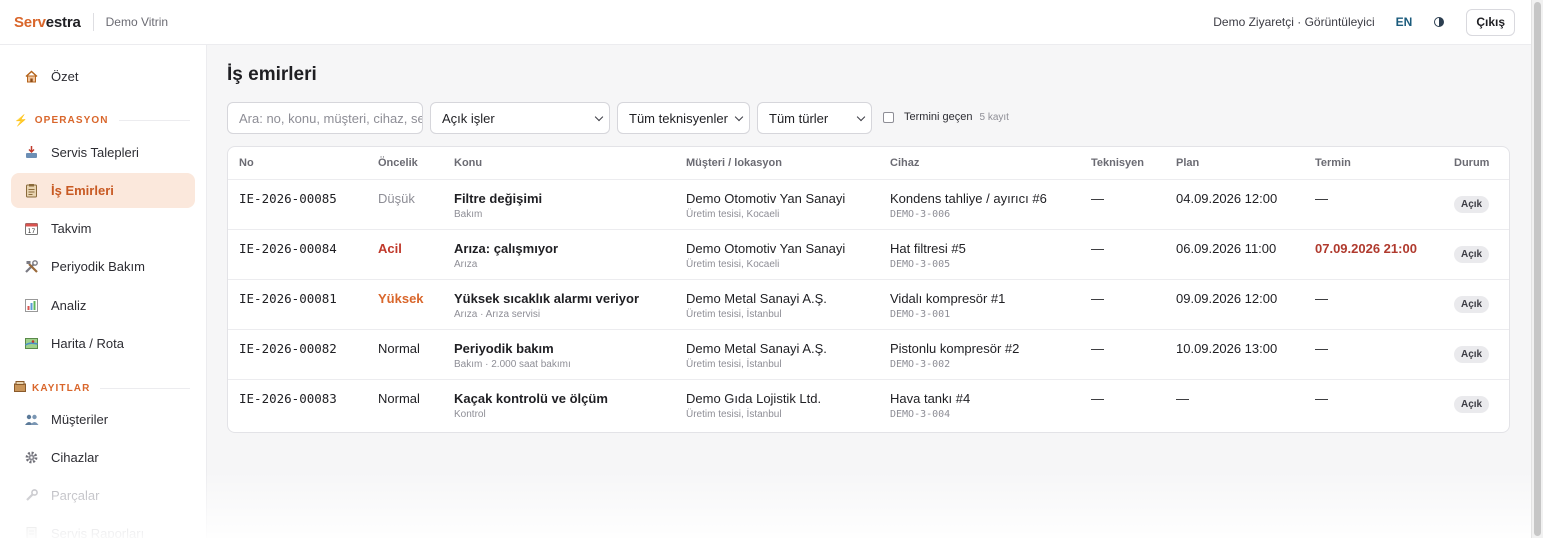  I want to click on plan-cell: 04.09.2026 12:00, so click(1227, 198).